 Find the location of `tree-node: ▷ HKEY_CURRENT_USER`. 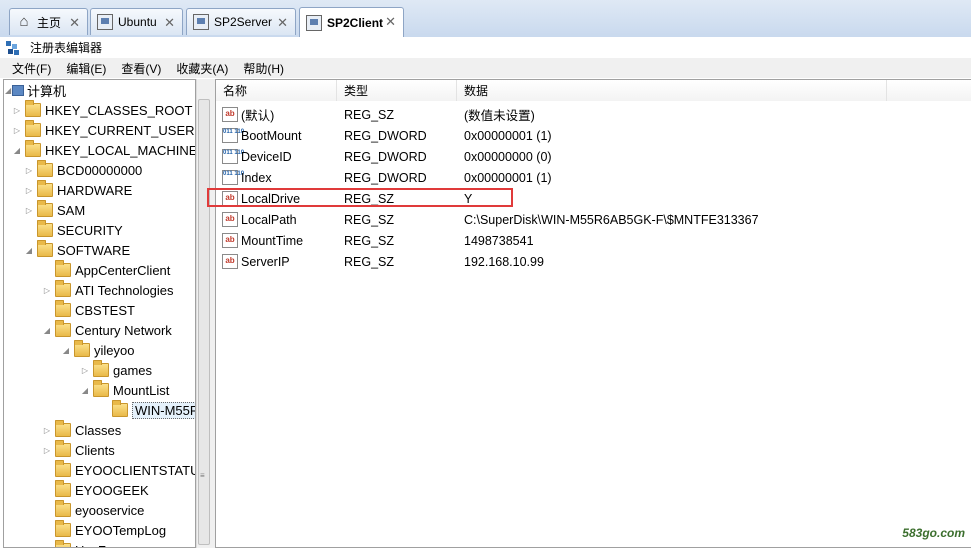

tree-node: ▷ HKEY_CURRENT_USER is located at coordinates (103, 130).